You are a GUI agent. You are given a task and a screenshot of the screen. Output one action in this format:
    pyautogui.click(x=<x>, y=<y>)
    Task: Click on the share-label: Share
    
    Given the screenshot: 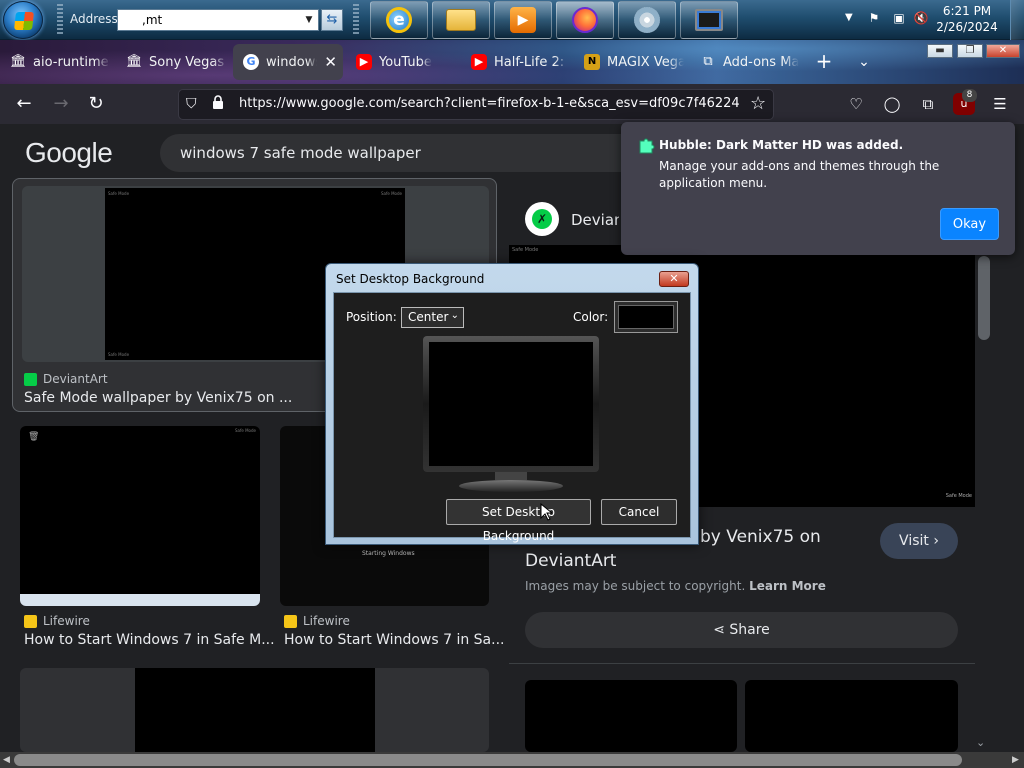 What is the action you would take?
    pyautogui.click(x=749, y=630)
    